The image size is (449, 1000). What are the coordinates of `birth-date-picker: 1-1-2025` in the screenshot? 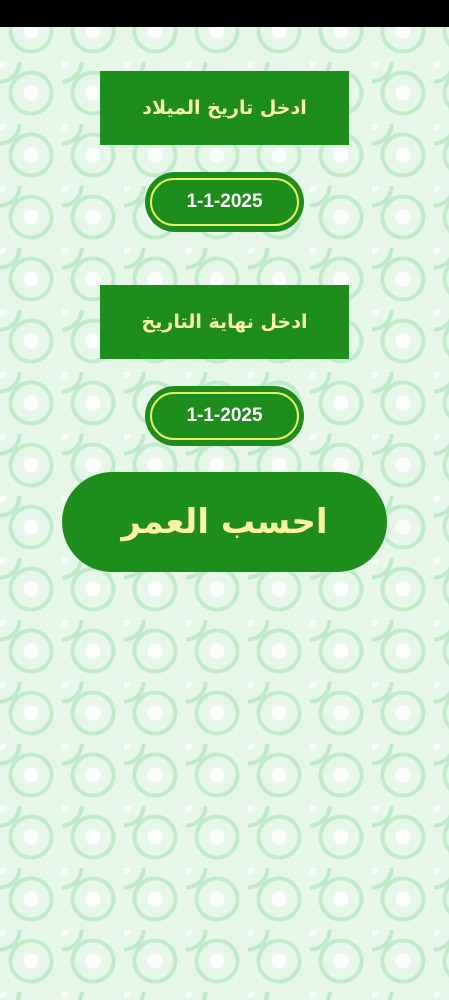 It's located at (224, 202).